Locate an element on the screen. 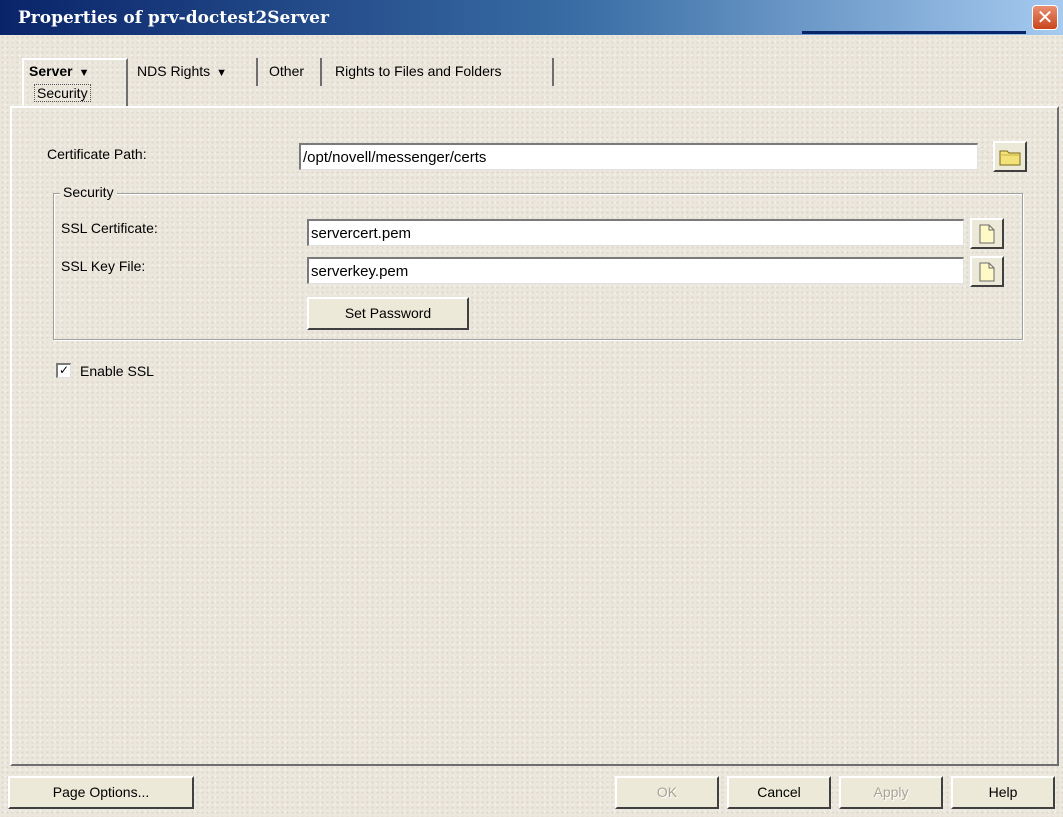 The image size is (1063, 817). apply-button: Apply is located at coordinates (891, 792).